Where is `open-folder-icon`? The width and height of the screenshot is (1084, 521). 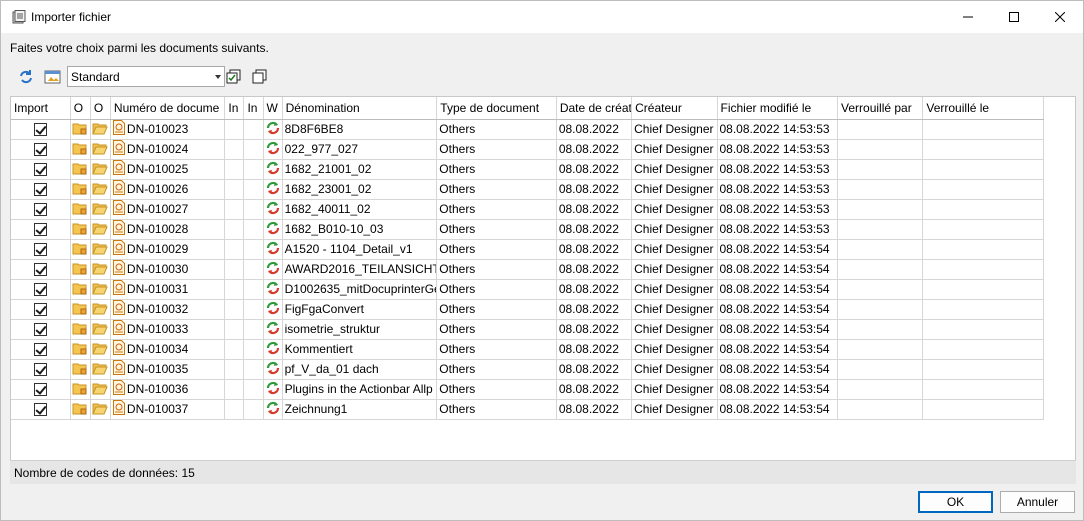 open-folder-icon is located at coordinates (100, 209).